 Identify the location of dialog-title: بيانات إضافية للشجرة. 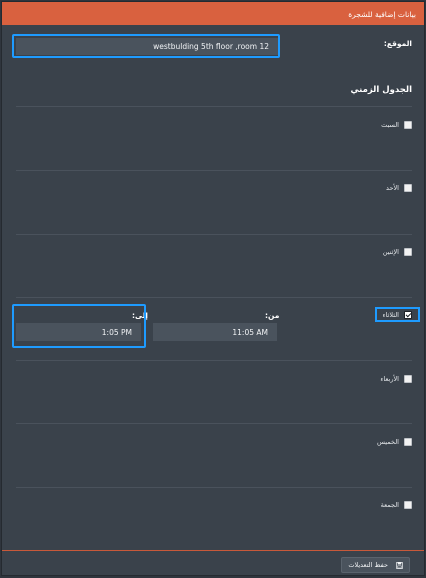
(382, 14).